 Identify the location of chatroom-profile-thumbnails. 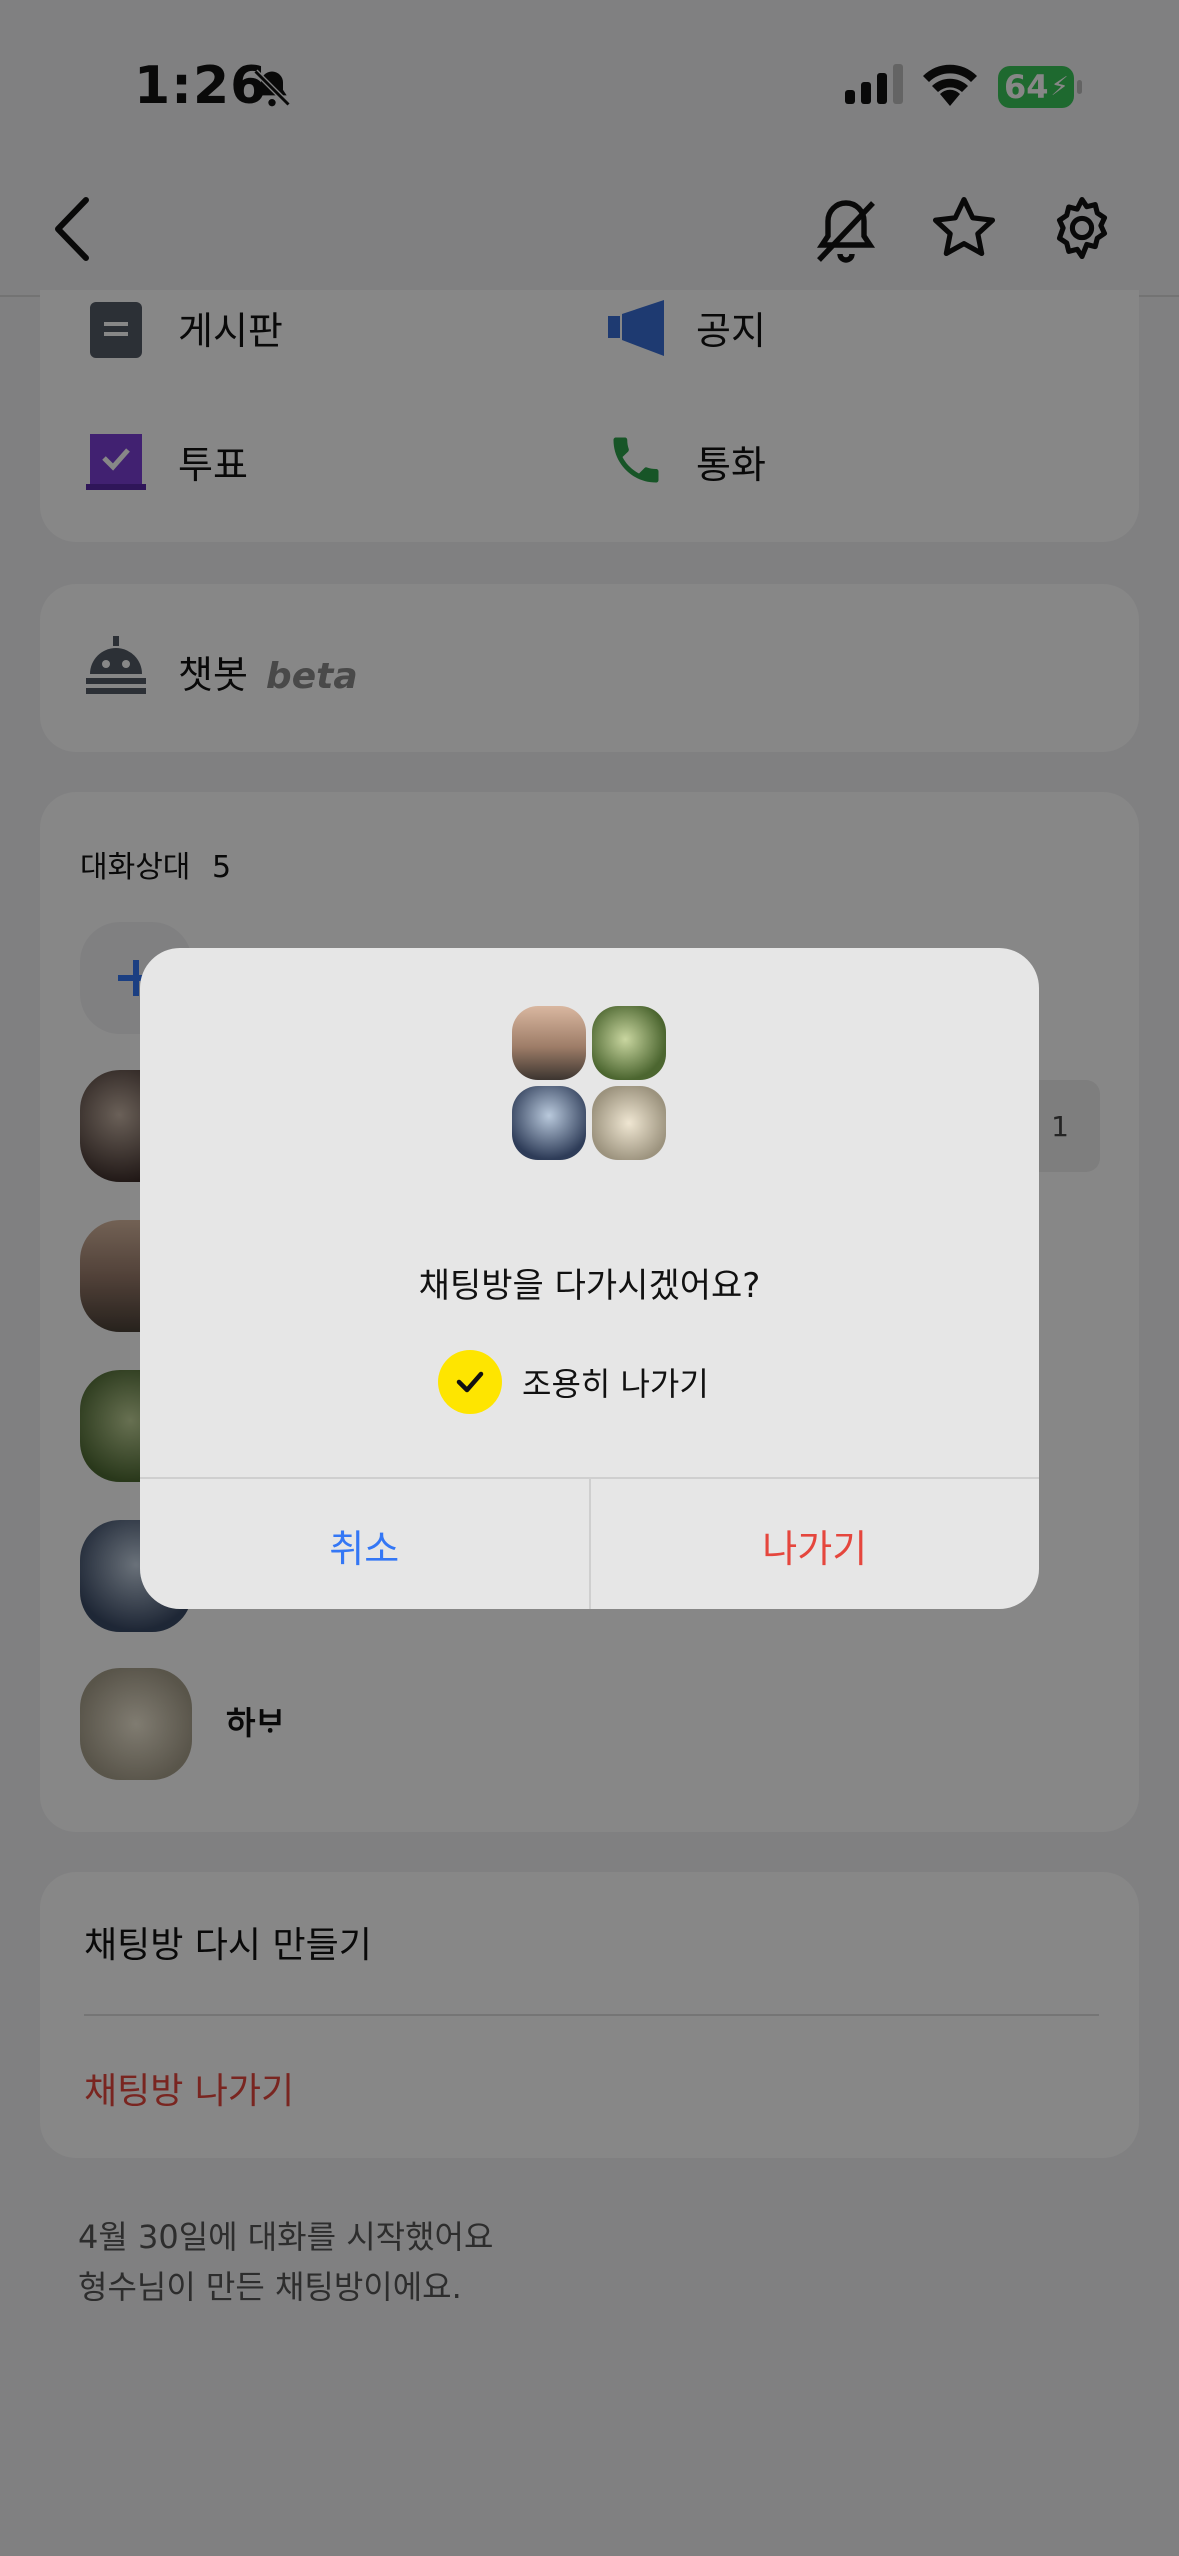
(589, 1083).